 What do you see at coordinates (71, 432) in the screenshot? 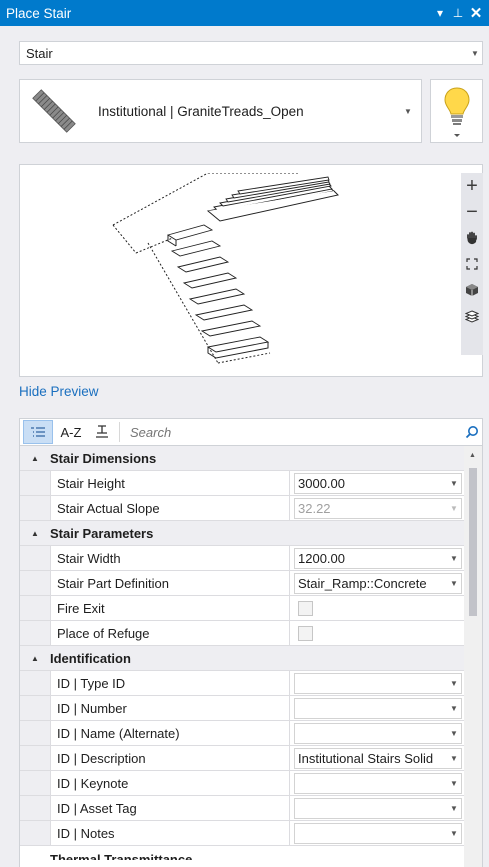
I see `alphabetical-view-button: A-Z` at bounding box center [71, 432].